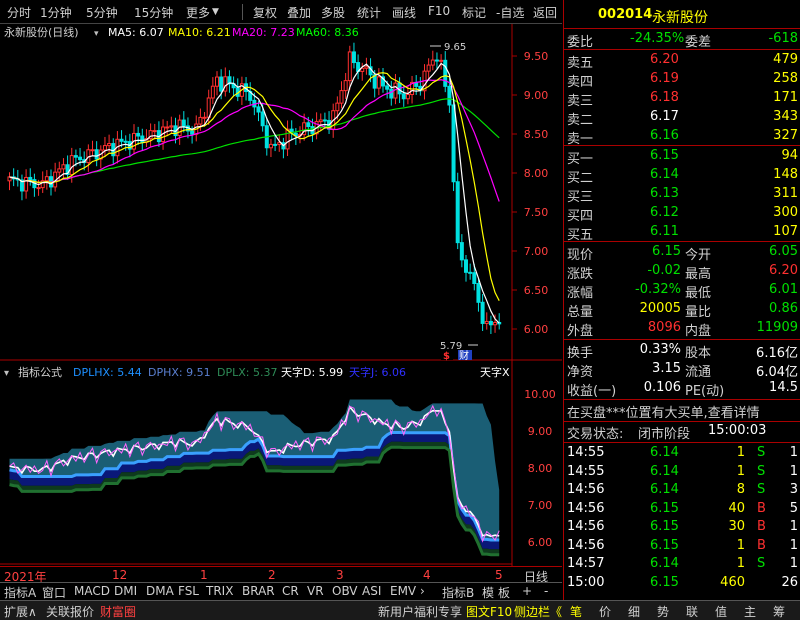 The width and height of the screenshot is (800, 620). I want to click on tab-trend: 势, so click(663, 611).